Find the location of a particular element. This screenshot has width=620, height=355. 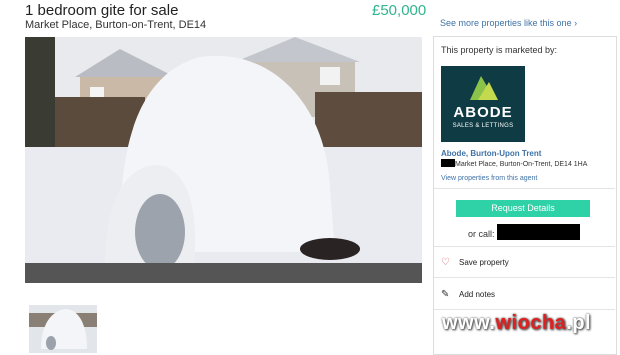

save-property-button: ♡ Save property is located at coordinates (475, 262).